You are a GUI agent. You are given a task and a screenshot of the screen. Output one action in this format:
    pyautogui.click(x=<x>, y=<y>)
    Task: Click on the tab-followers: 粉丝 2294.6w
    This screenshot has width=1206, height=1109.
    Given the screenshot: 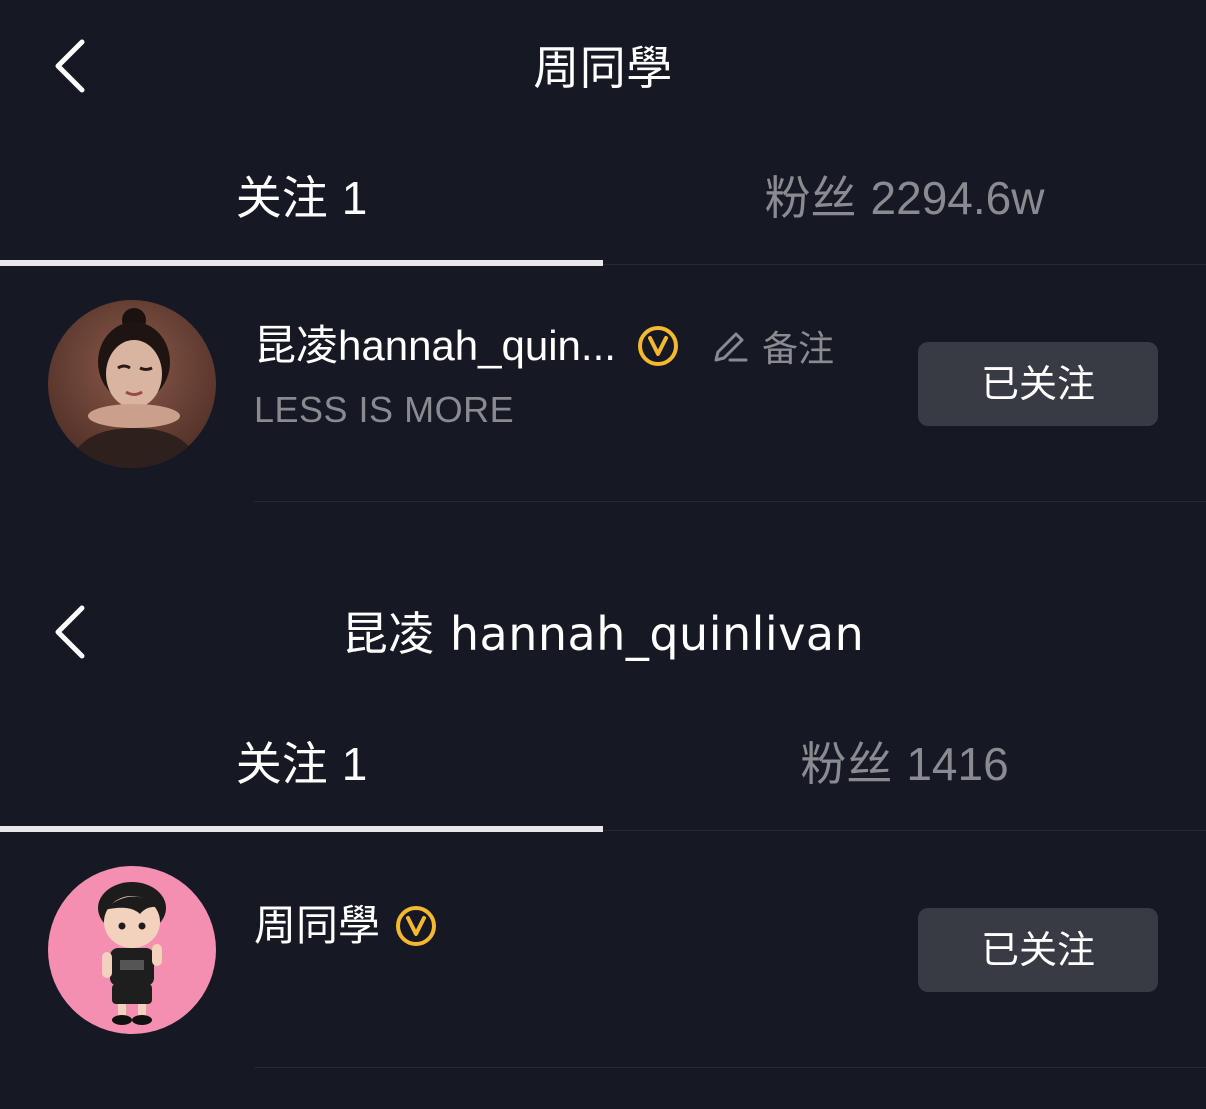 What is the action you would take?
    pyautogui.click(x=904, y=198)
    